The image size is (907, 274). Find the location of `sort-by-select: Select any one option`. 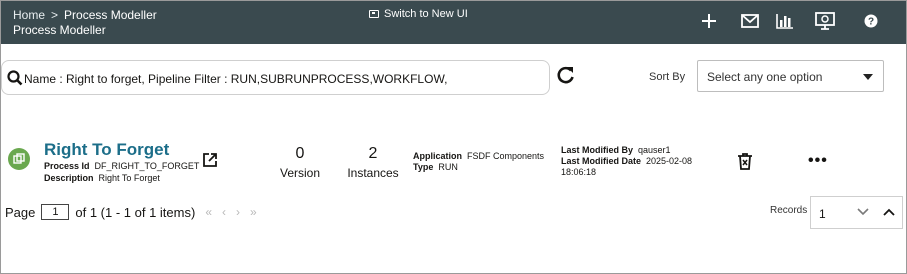

sort-by-select: Select any one option is located at coordinates (790, 76).